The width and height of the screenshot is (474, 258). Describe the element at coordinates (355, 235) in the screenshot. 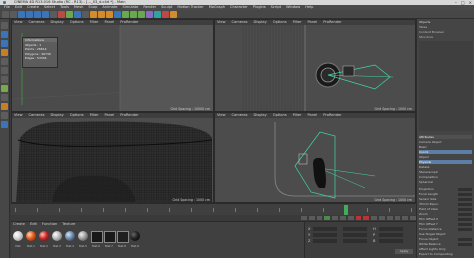

I see `size-y-field` at that location.